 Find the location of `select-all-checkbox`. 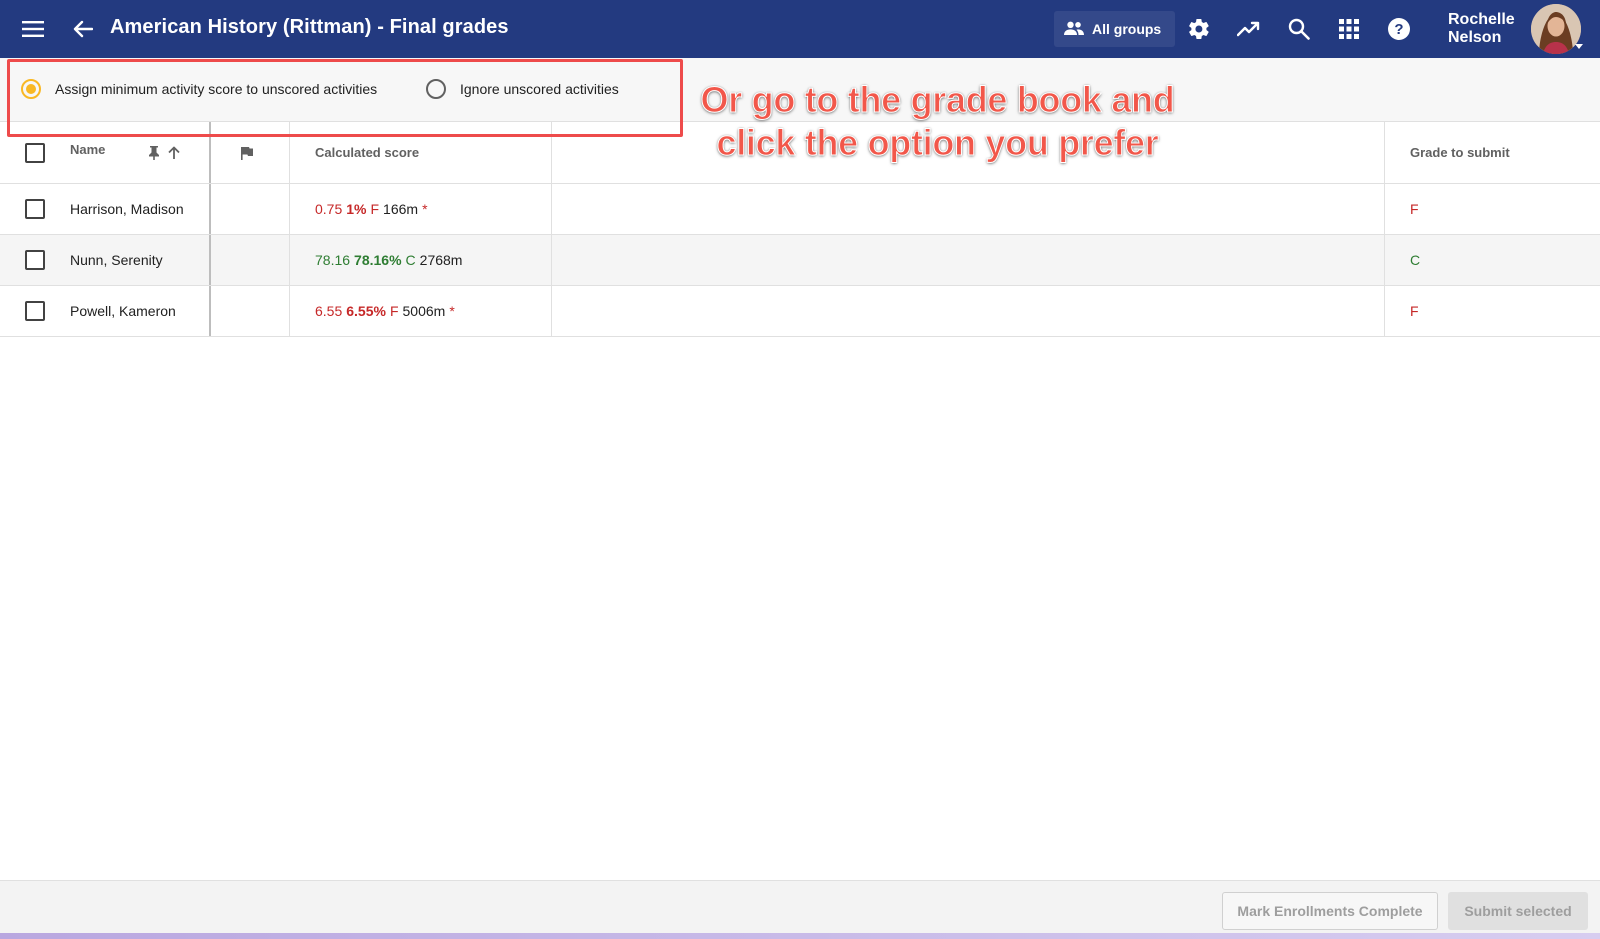

select-all-checkbox is located at coordinates (35, 152).